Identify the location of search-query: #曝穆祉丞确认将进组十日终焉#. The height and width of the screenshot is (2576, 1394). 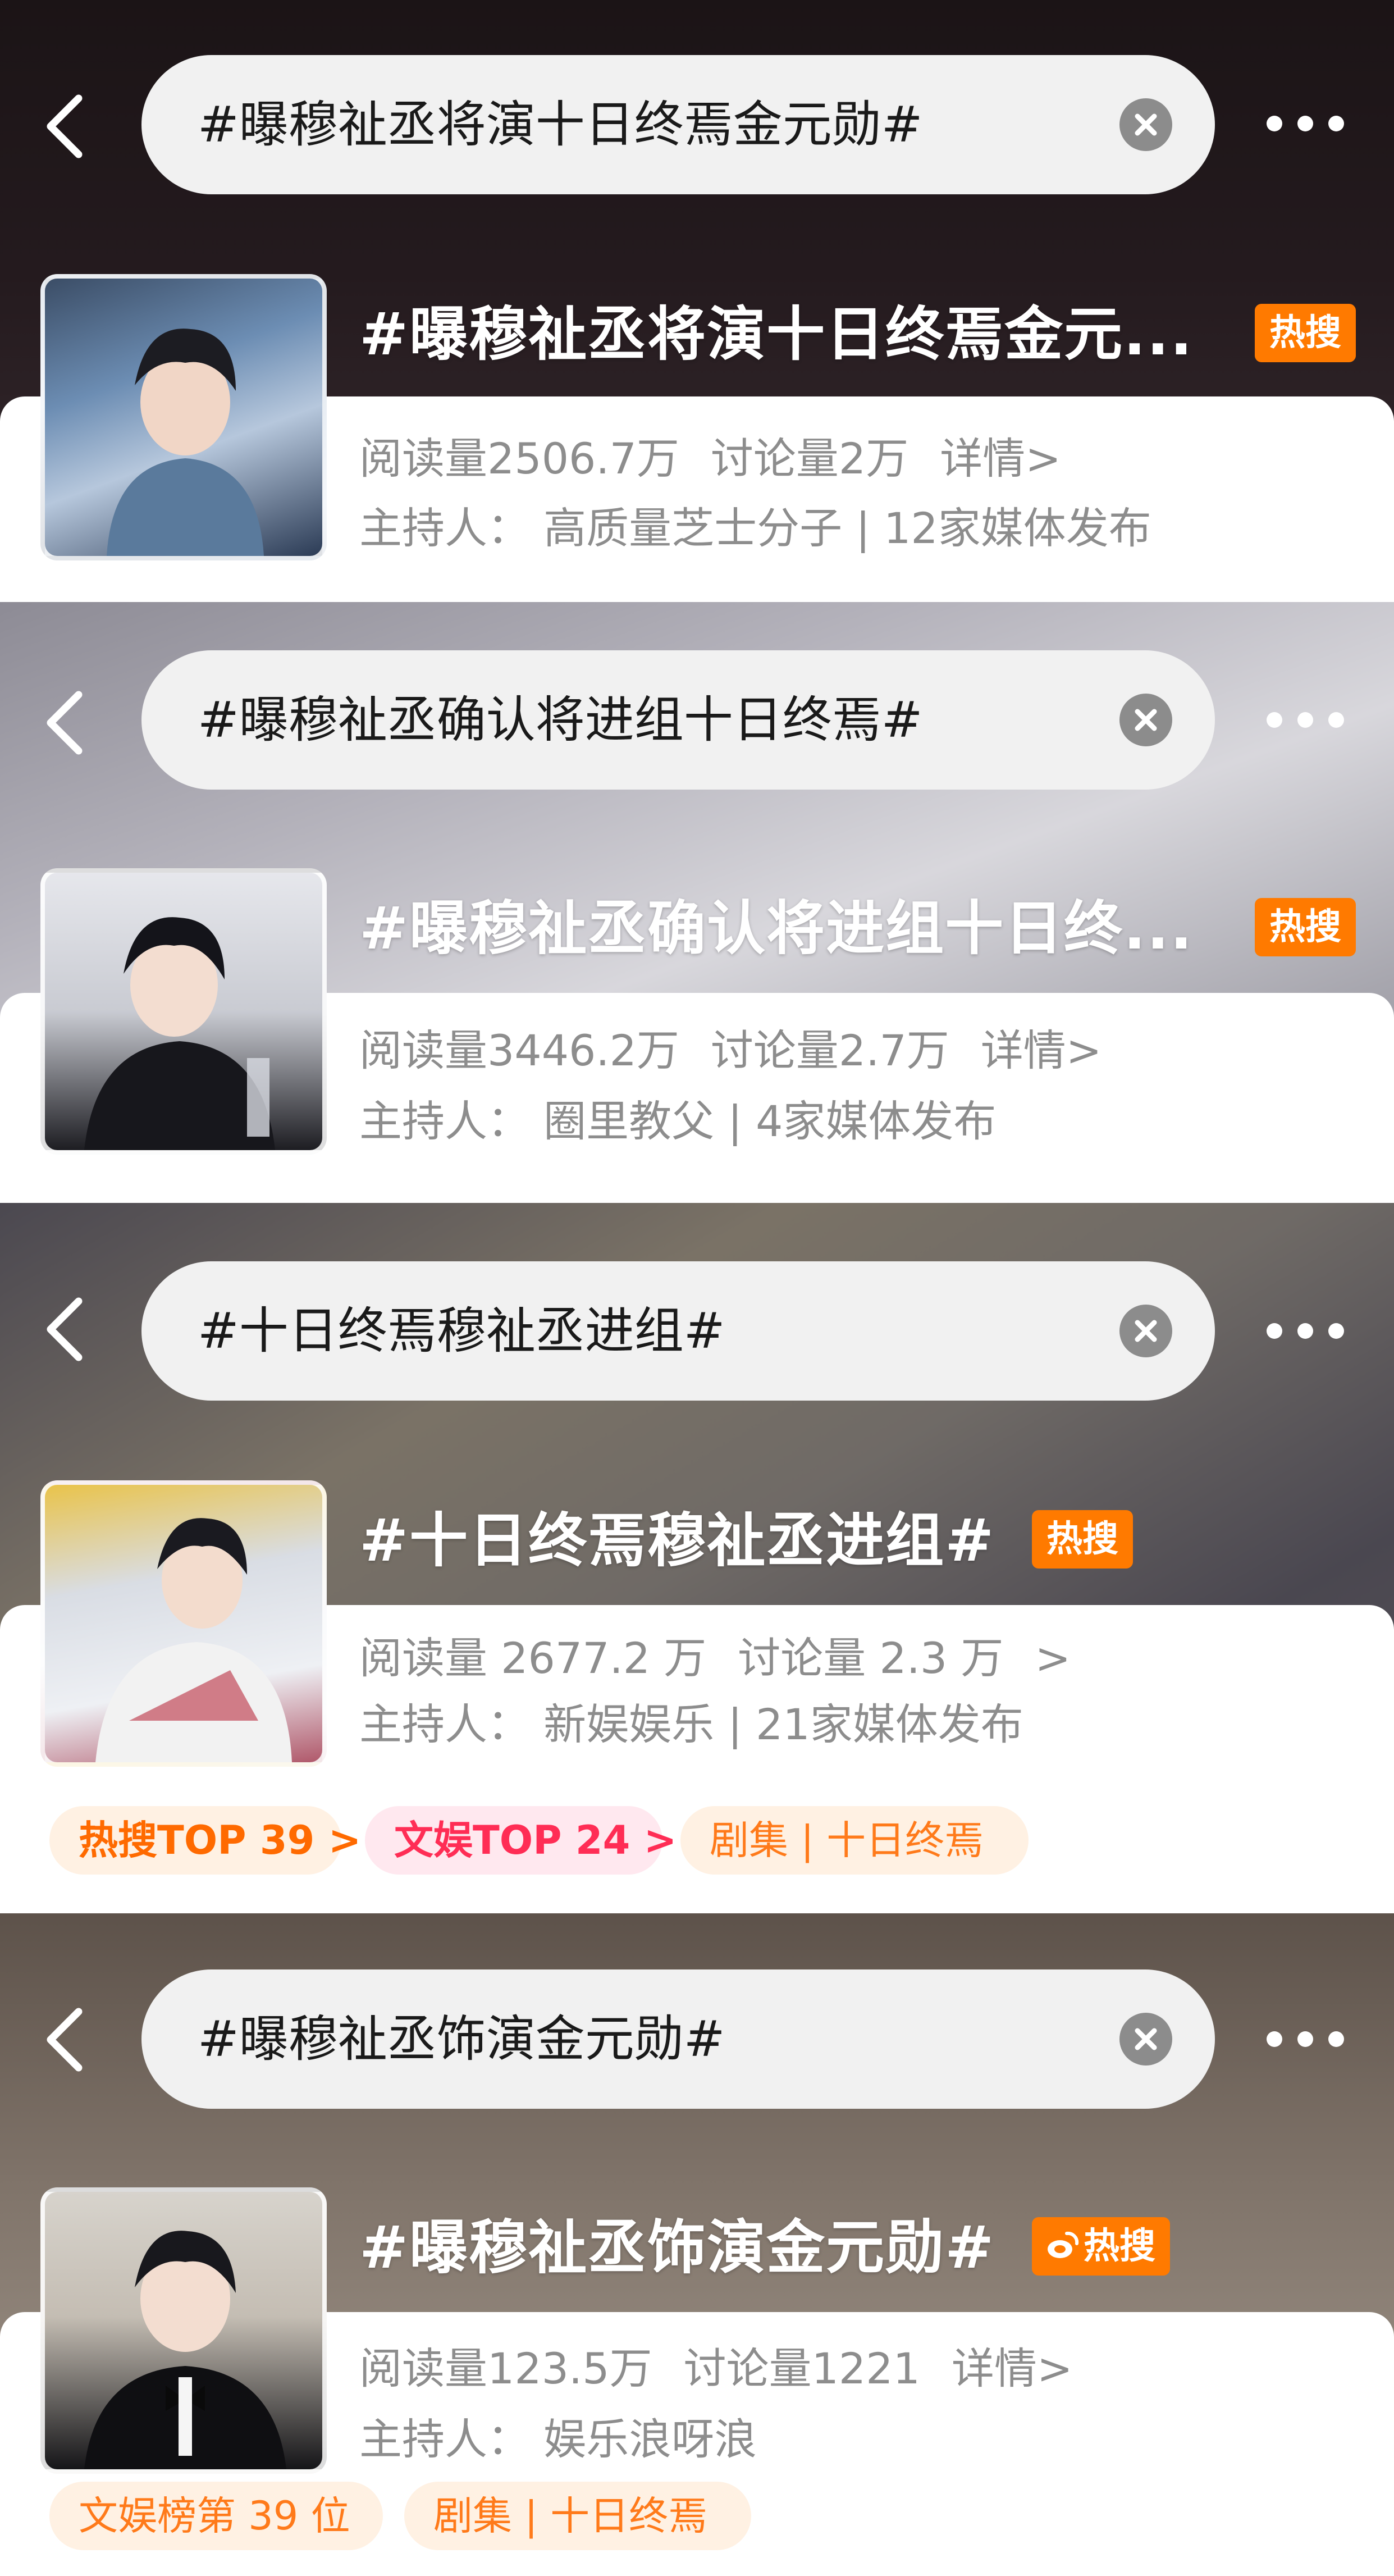
(560, 720).